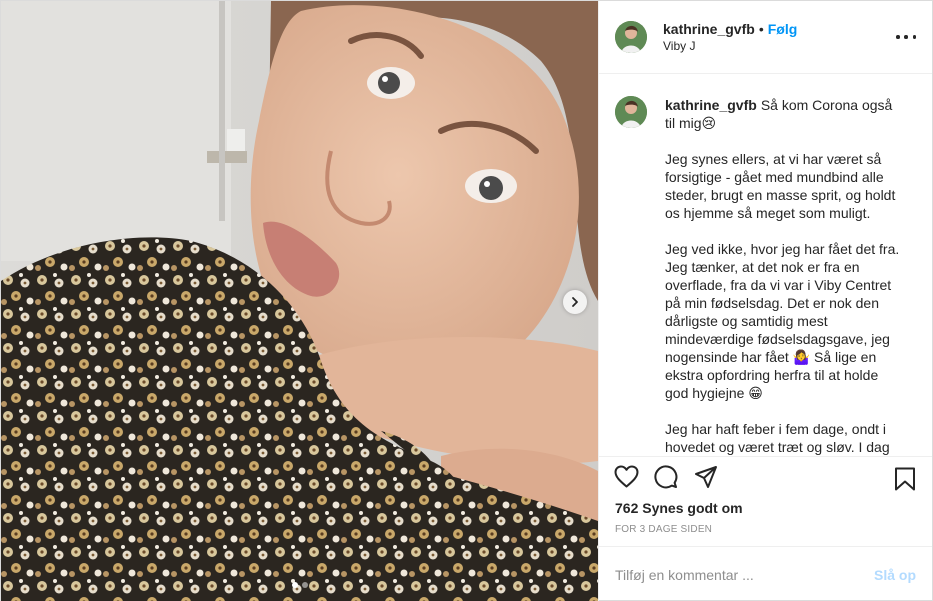  I want to click on comment-icon, so click(666, 477).